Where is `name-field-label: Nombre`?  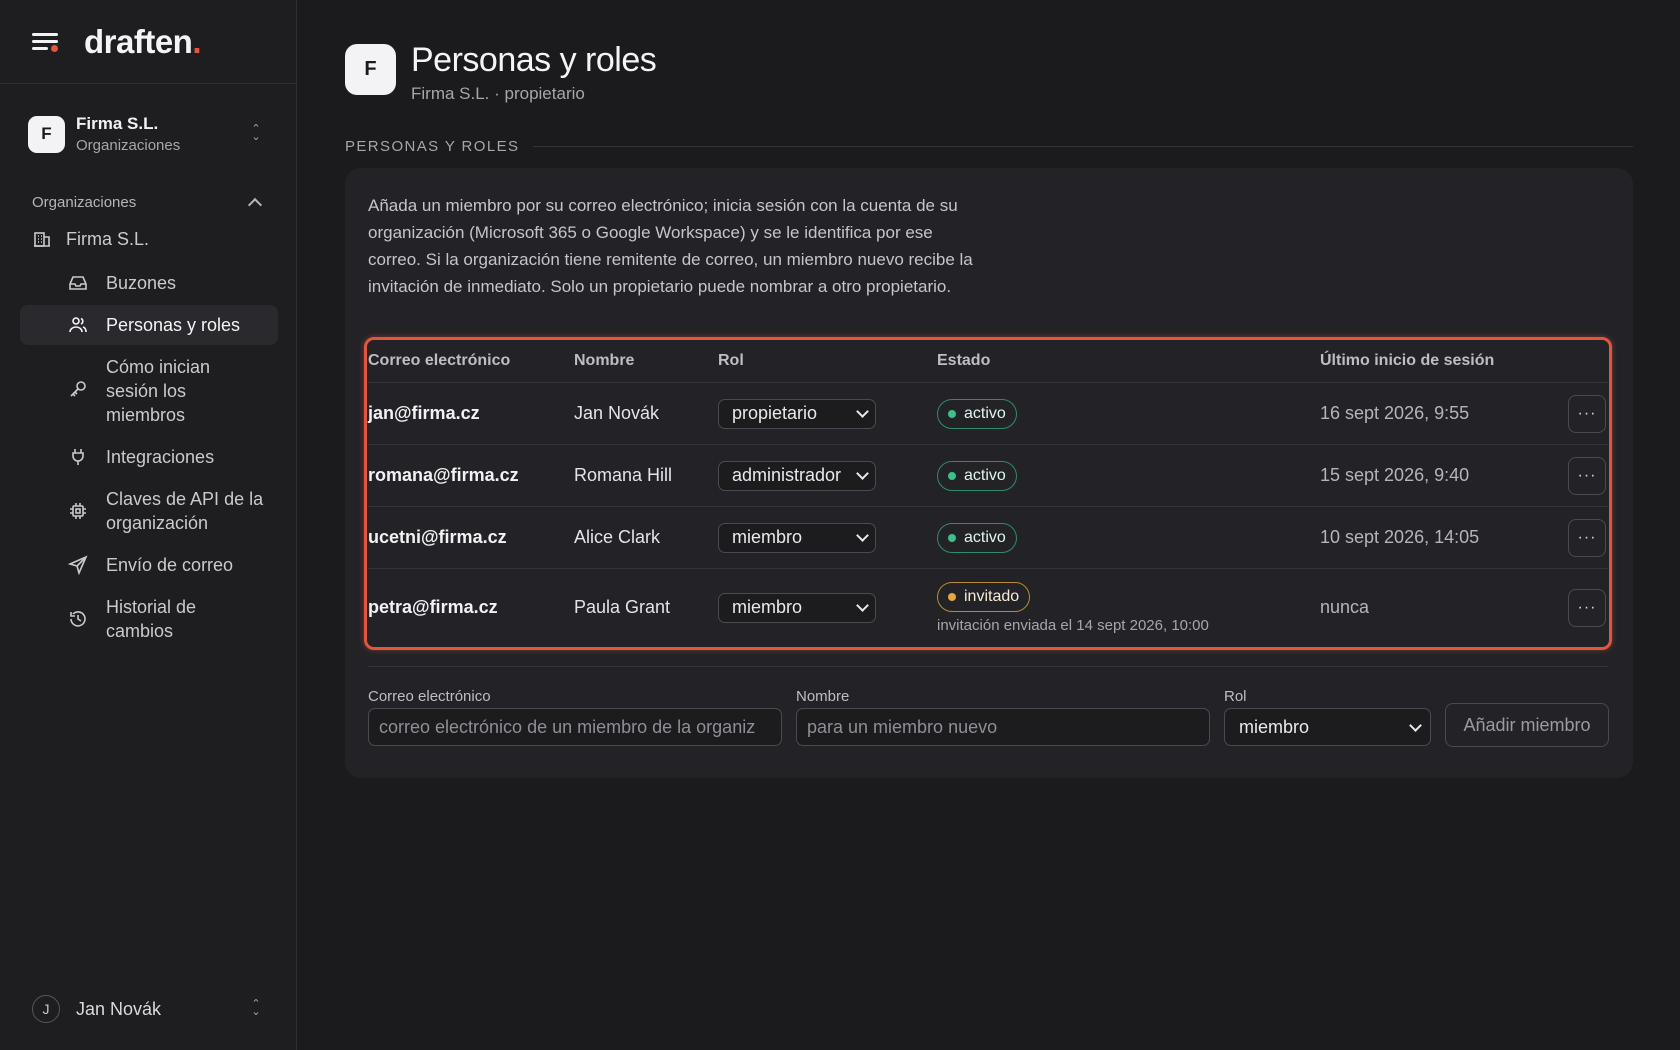 name-field-label: Nombre is located at coordinates (823, 696).